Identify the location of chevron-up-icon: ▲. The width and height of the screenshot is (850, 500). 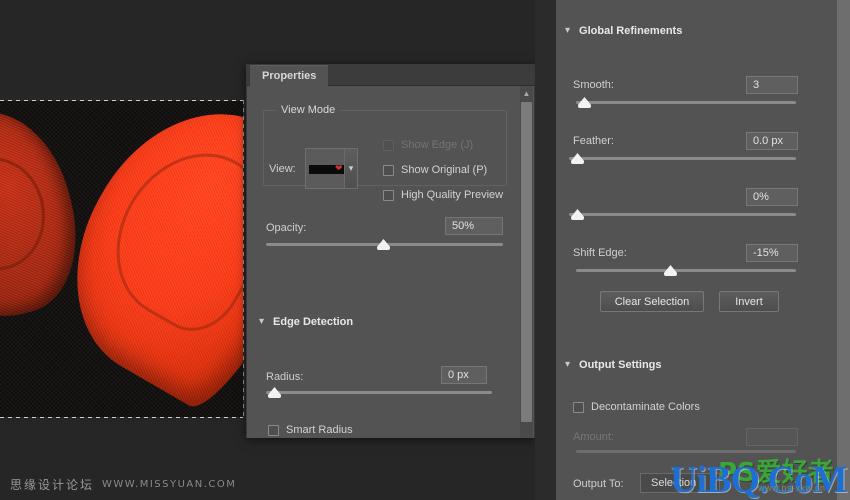
(526, 93).